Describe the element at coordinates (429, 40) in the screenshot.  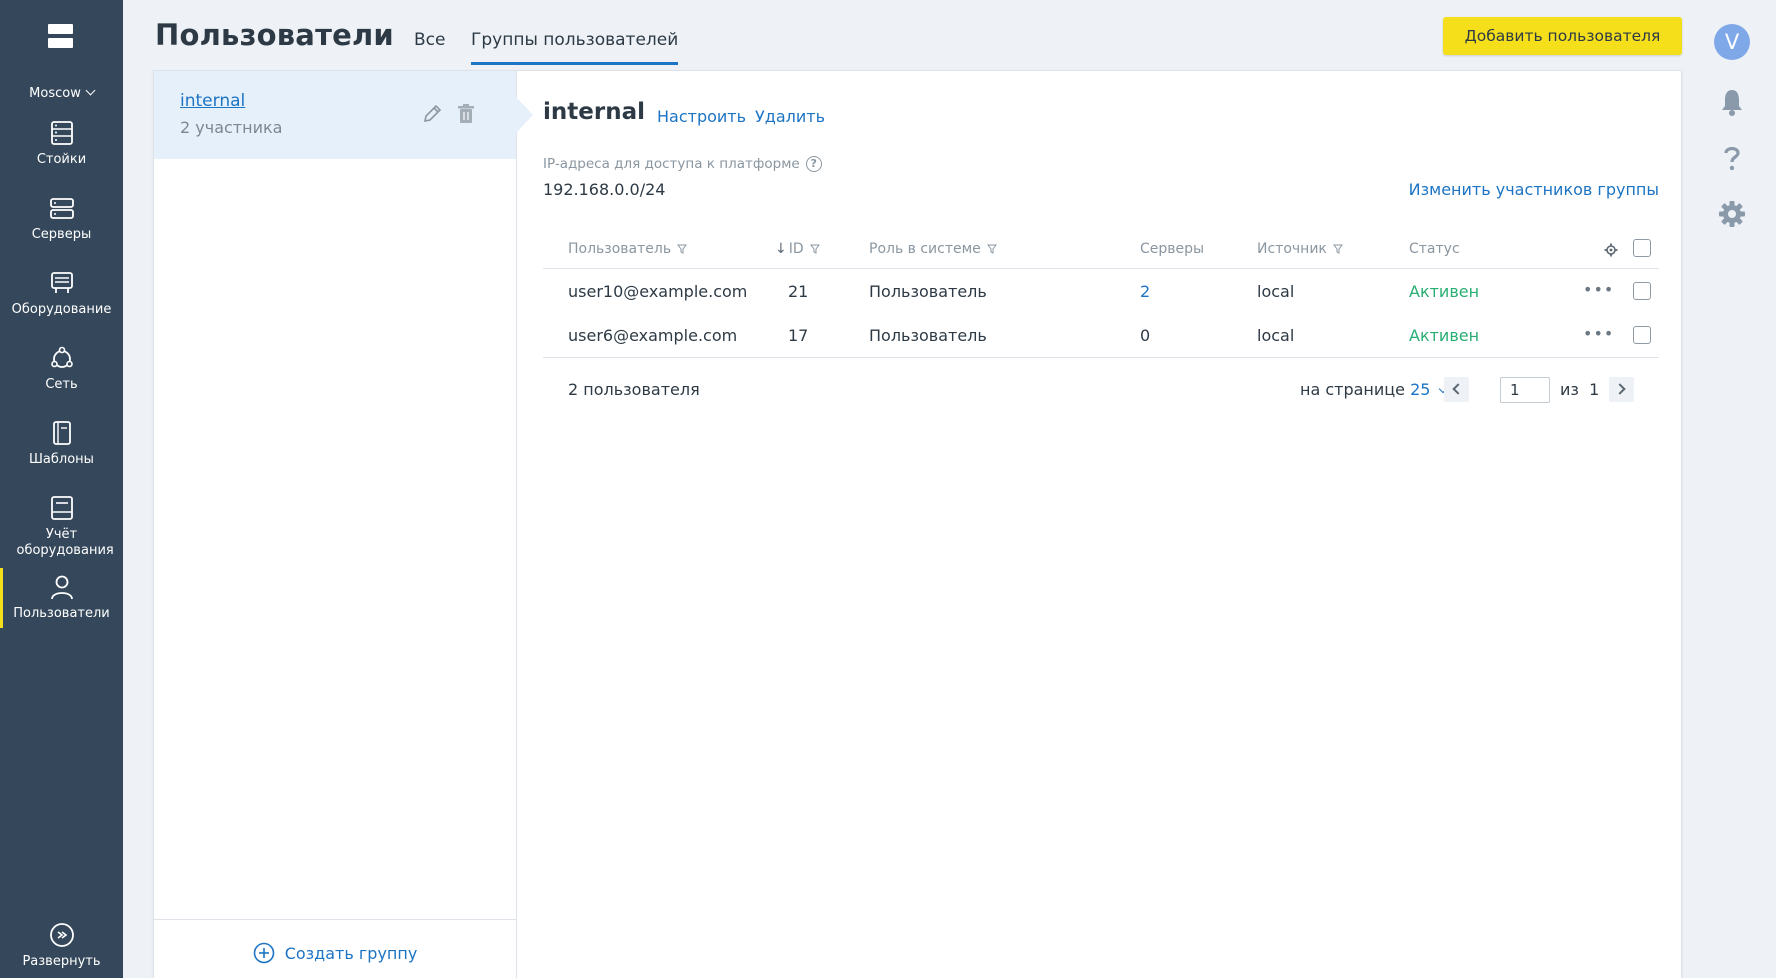
I see `tab-all: Все` at that location.